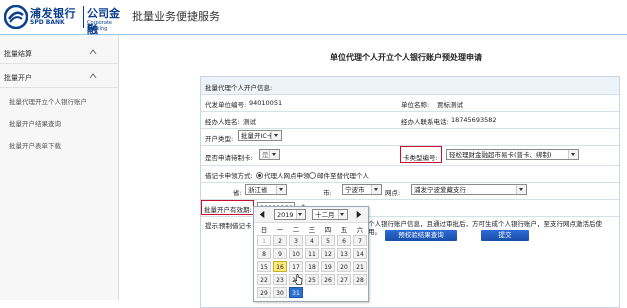  What do you see at coordinates (83, 17) in the screenshot?
I see `logo-divider` at bounding box center [83, 17].